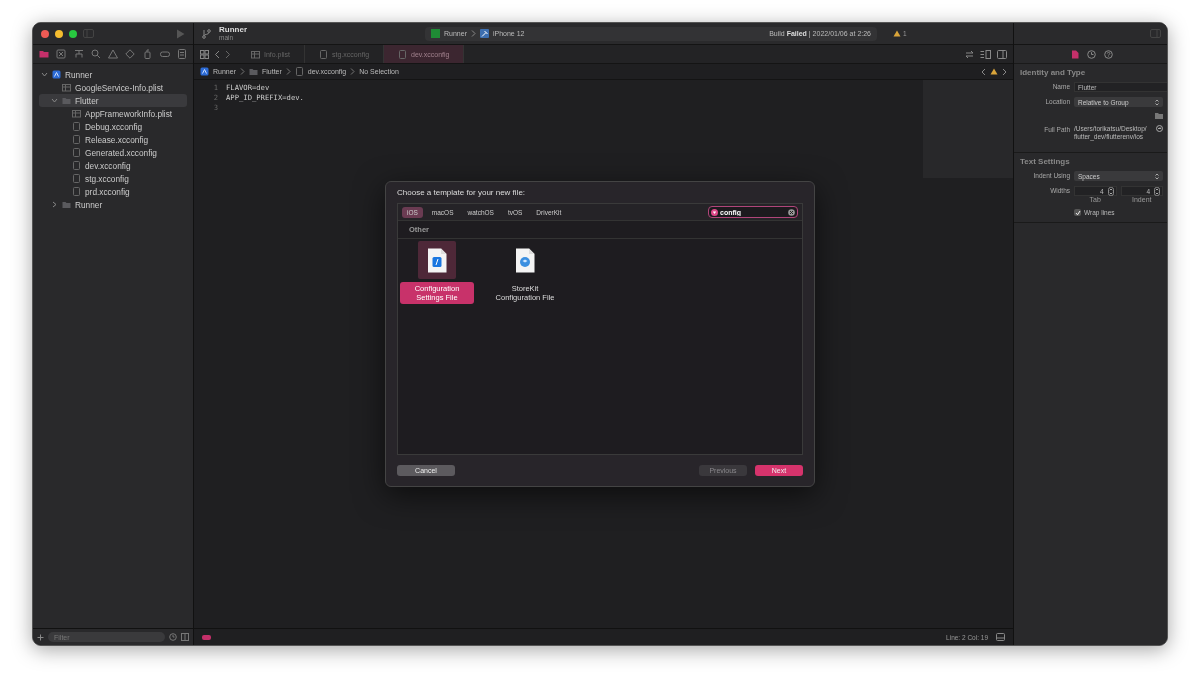  What do you see at coordinates (78, 54) in the screenshot?
I see `hierarchy-icon` at bounding box center [78, 54].